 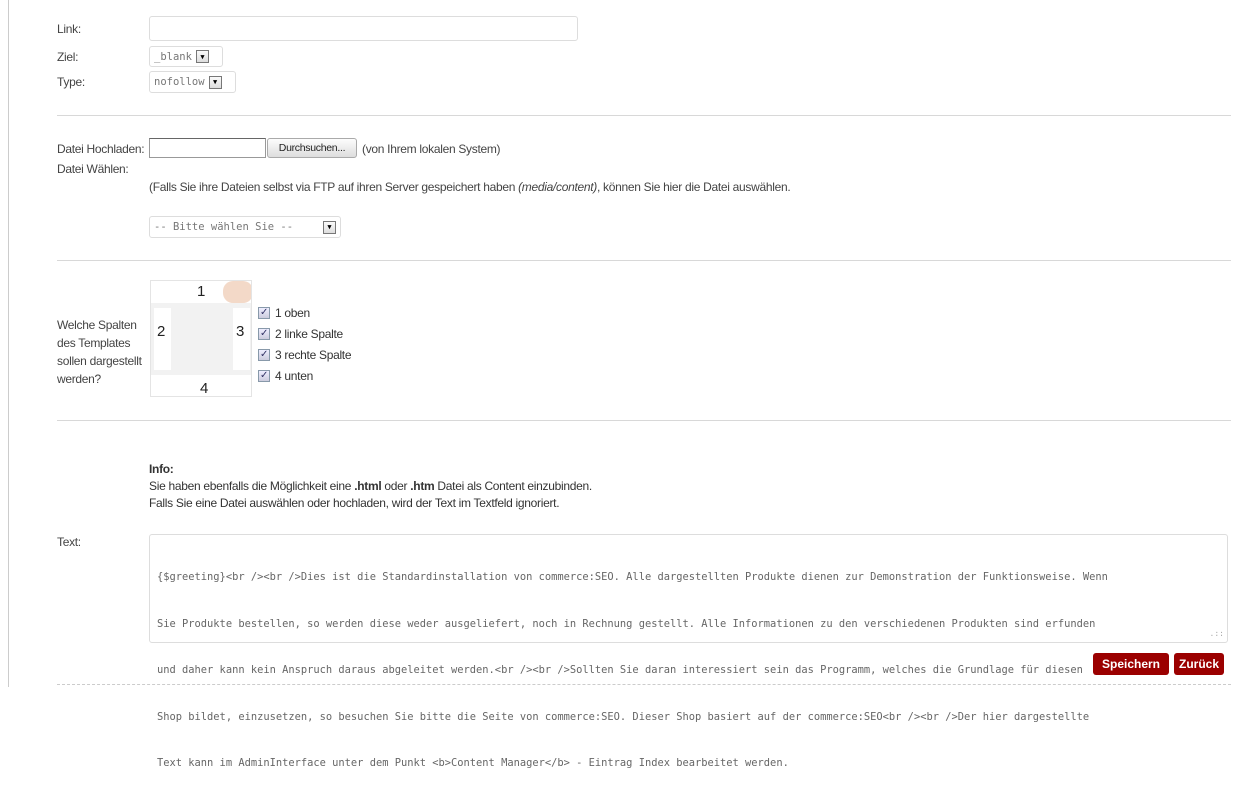 What do you see at coordinates (179, 82) in the screenshot?
I see `type-value: nofollow` at bounding box center [179, 82].